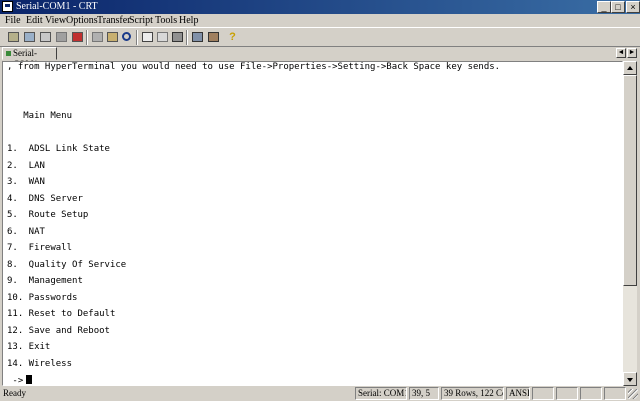 This screenshot has height=401, width=640. Describe the element at coordinates (14, 393) in the screenshot. I see `status-ready: Ready` at that location.